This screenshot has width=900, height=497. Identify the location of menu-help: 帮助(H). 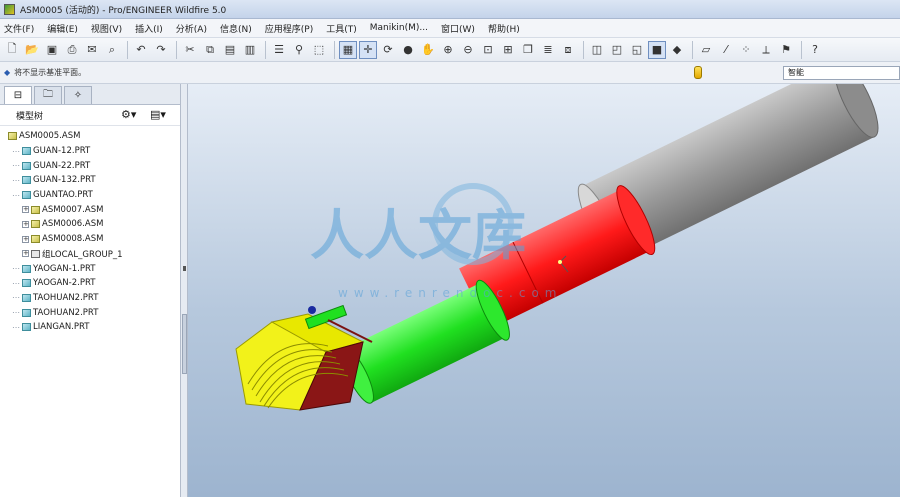
(504, 28).